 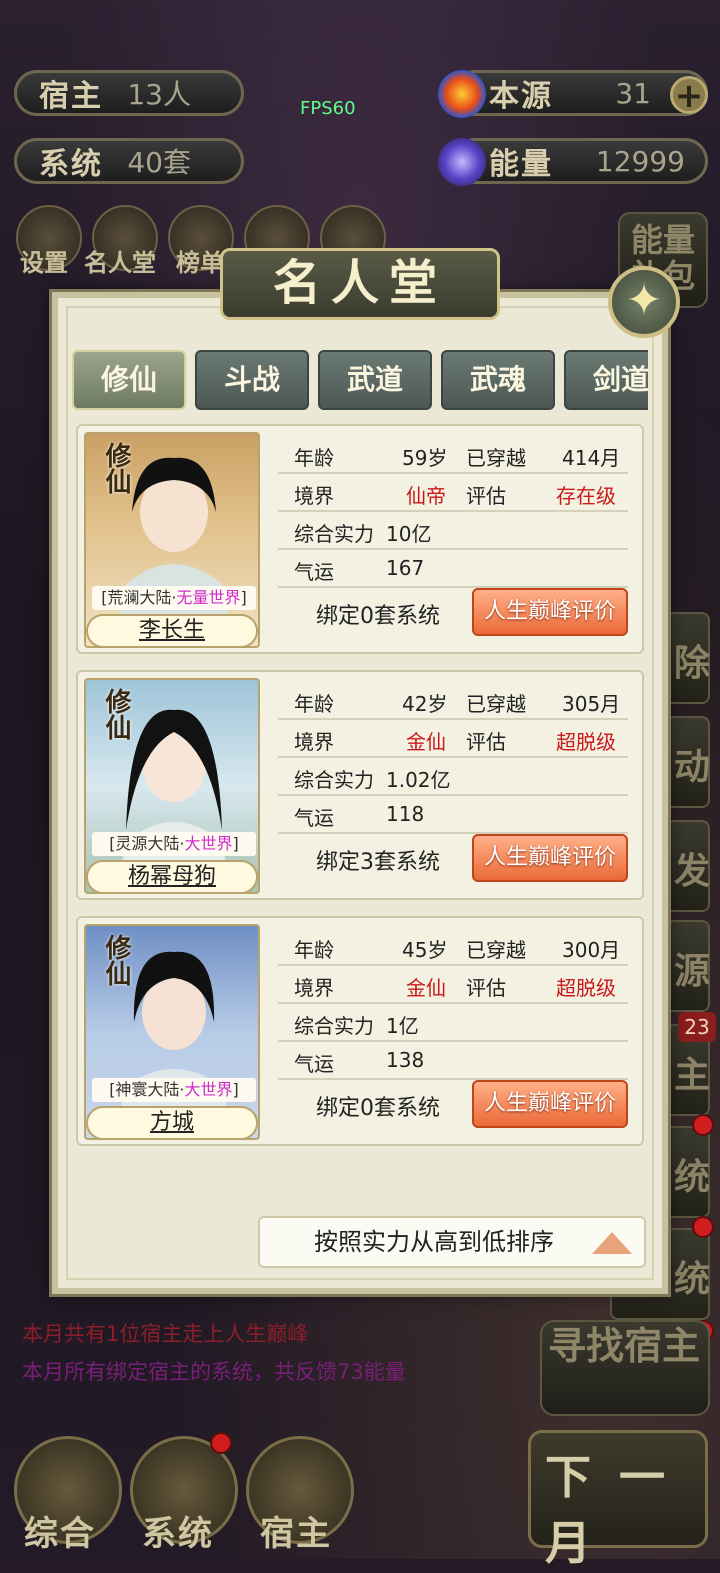 I want to click on menu-leaderboard-label: 榜单, so click(x=200, y=263).